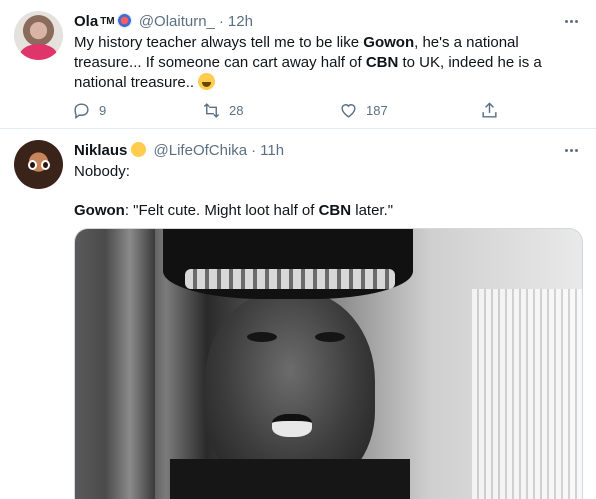 Image resolution: width=596 pixels, height=499 pixels. Describe the element at coordinates (86, 21) in the screenshot. I see `display-name: Ola` at that location.